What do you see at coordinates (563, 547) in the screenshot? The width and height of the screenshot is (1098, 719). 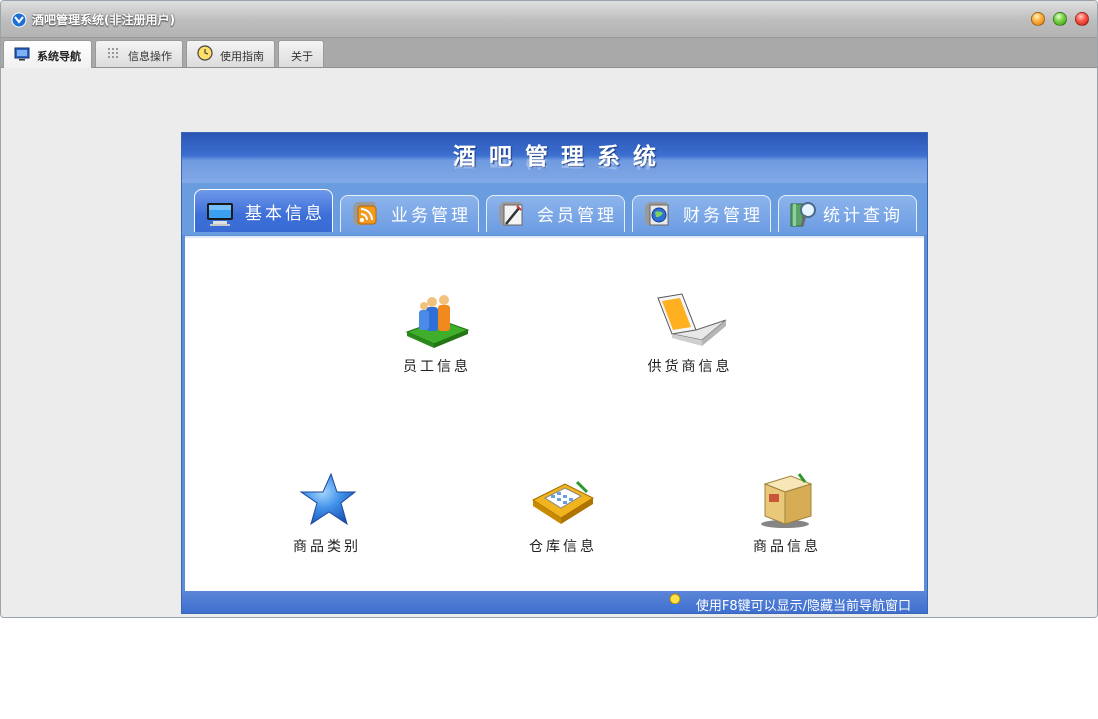 I see `nav-item-label: 仓库信息` at bounding box center [563, 547].